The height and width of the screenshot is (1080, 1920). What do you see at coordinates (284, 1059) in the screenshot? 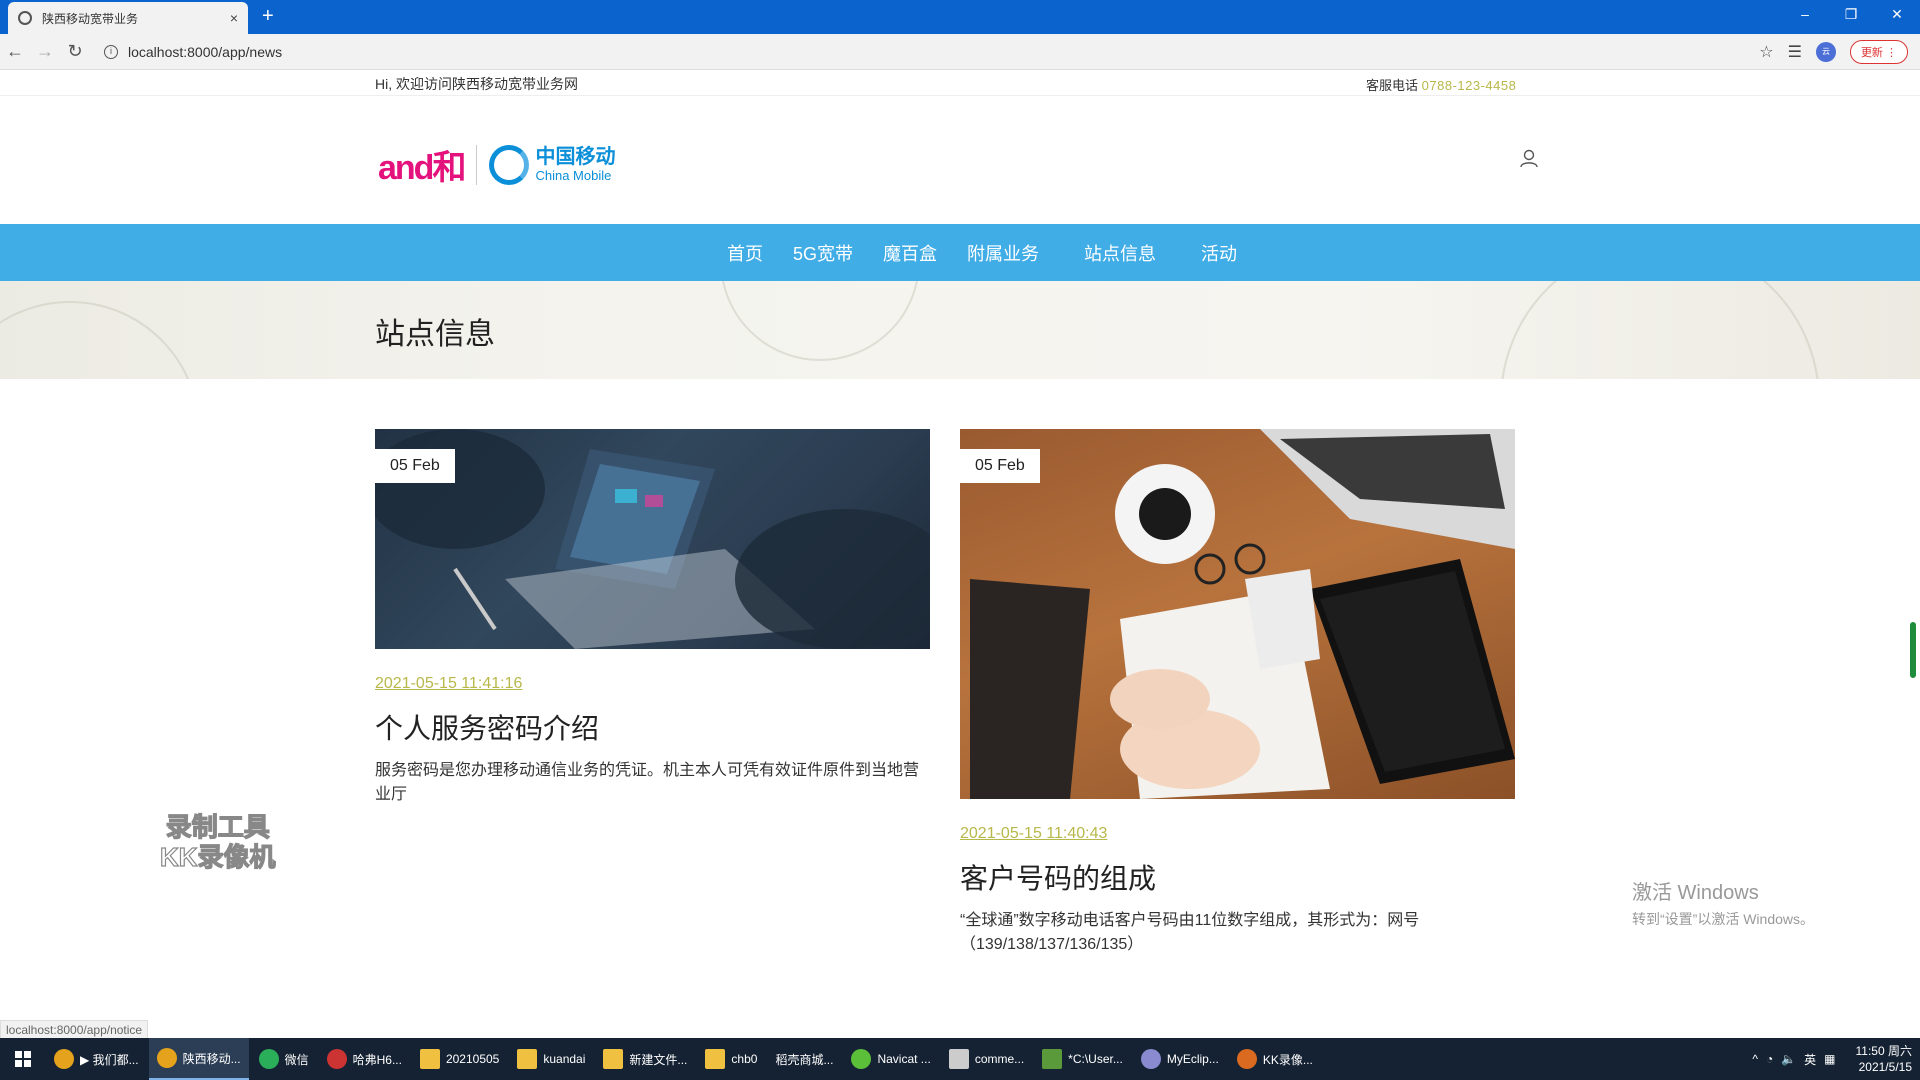
I see `taskbar-item: 微信` at bounding box center [284, 1059].